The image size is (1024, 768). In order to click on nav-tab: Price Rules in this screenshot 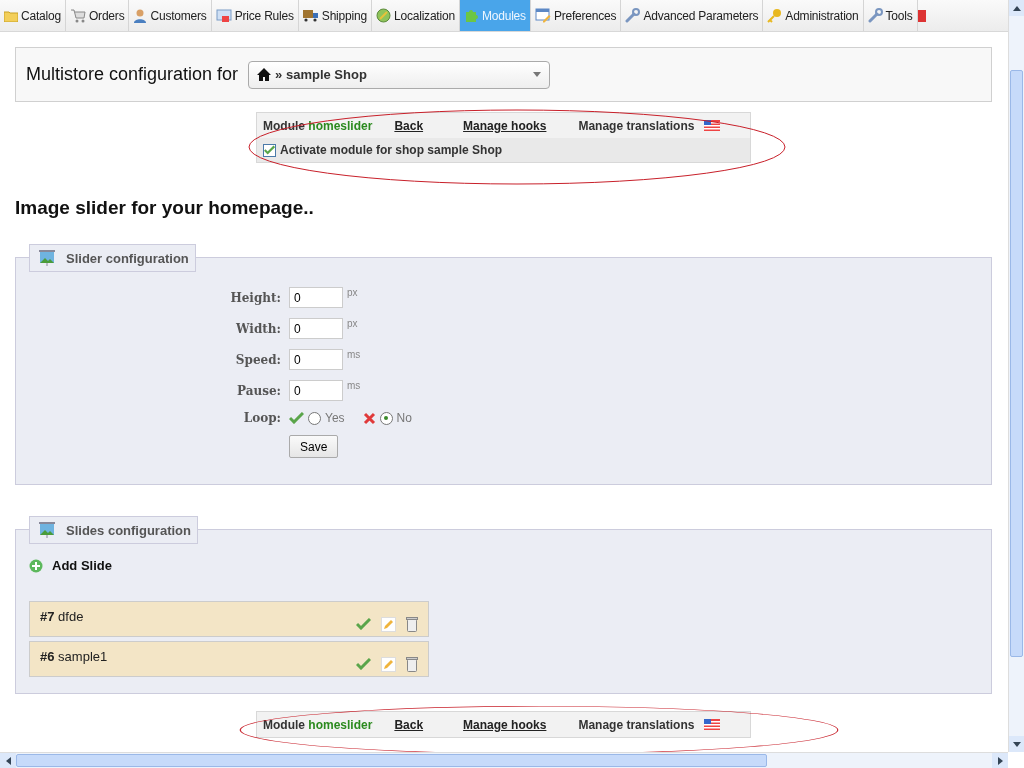, I will do `click(255, 15)`.